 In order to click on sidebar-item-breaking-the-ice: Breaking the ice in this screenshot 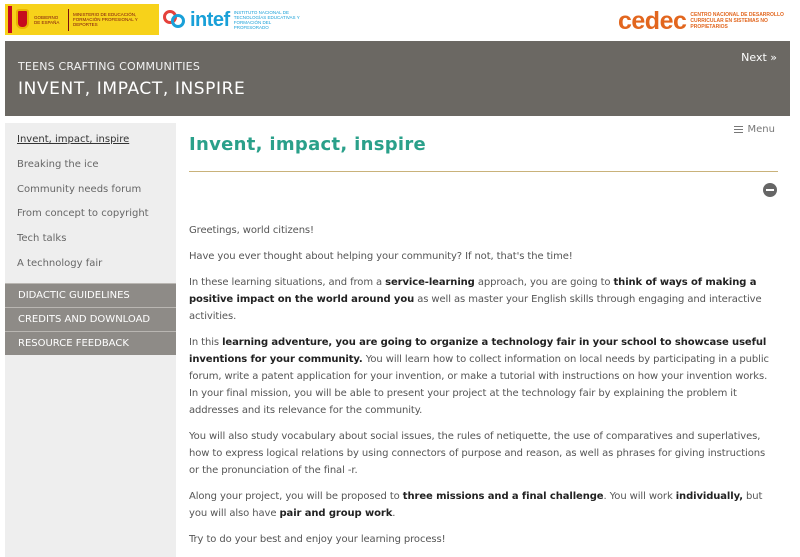, I will do `click(90, 165)`.